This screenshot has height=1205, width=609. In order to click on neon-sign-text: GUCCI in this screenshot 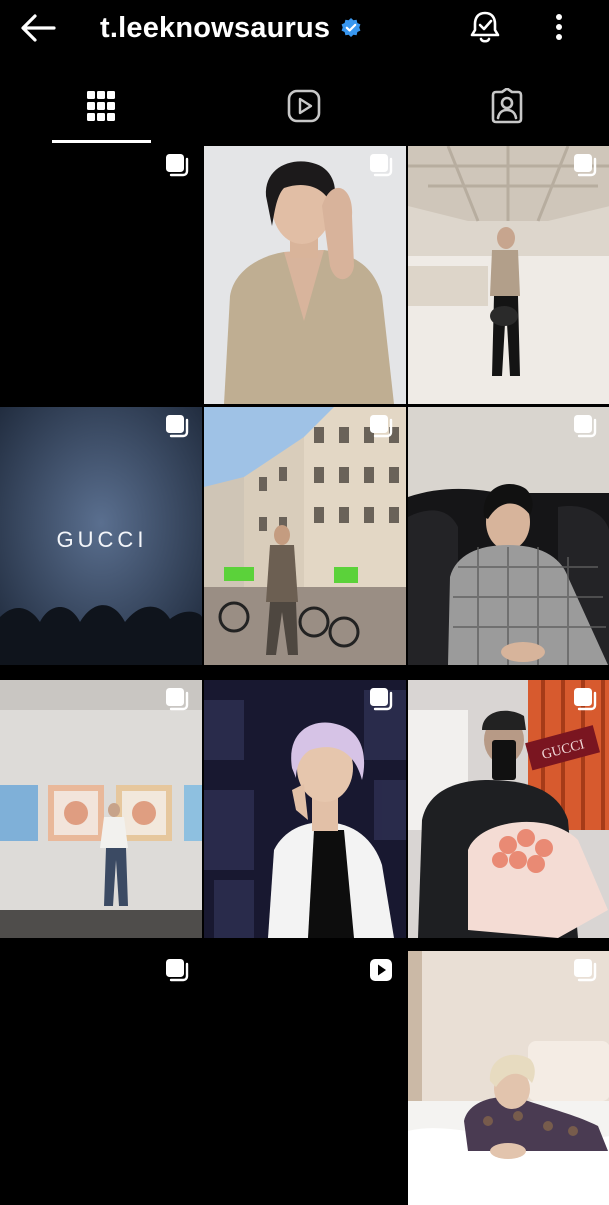, I will do `click(102, 539)`.